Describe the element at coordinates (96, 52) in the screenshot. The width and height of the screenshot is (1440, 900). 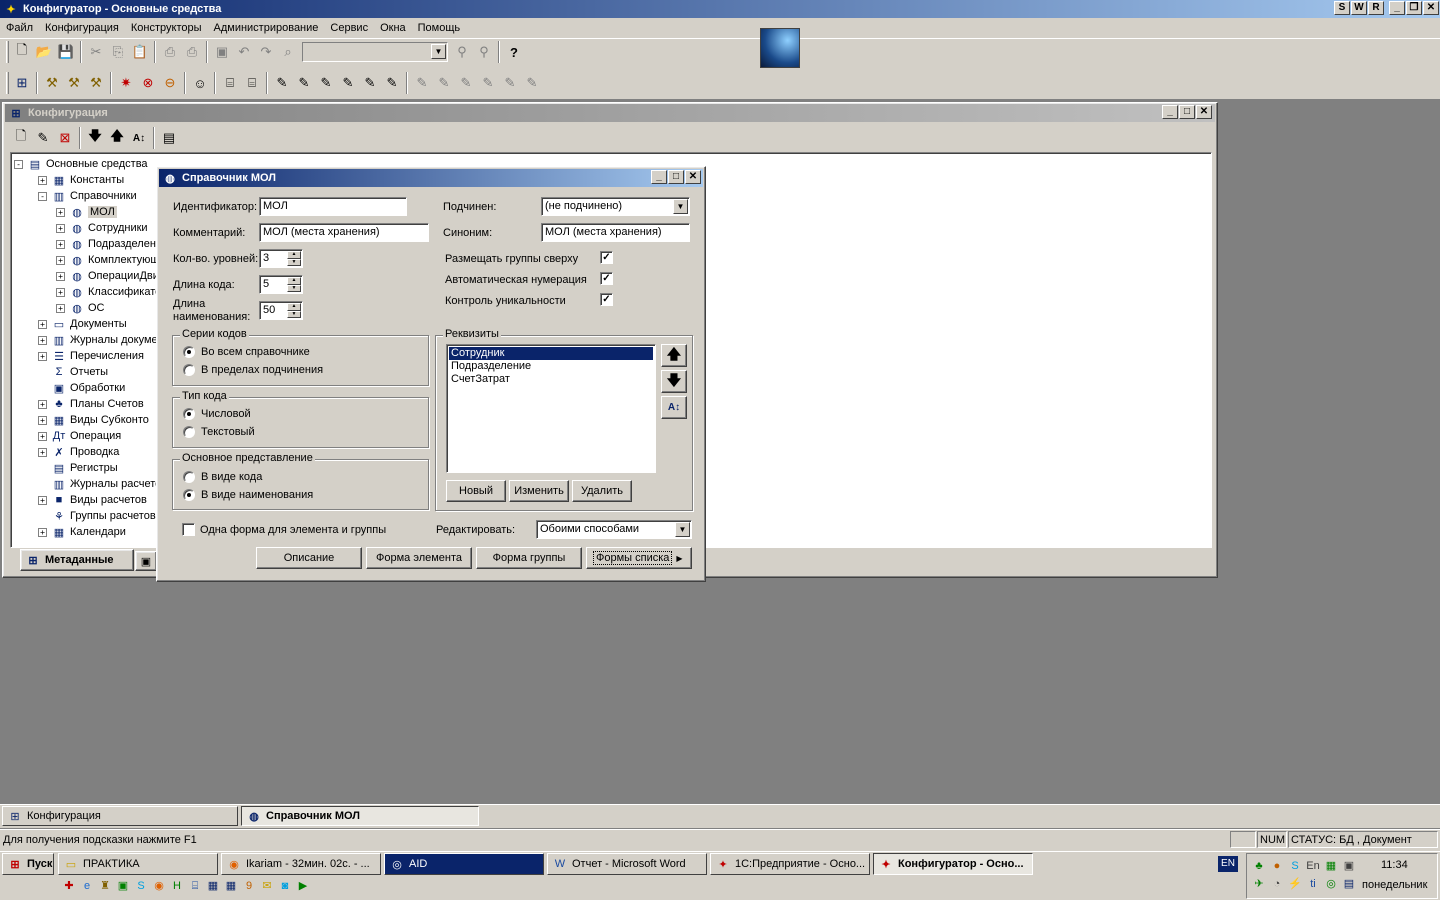
I see `cut-icon: ✂` at that location.